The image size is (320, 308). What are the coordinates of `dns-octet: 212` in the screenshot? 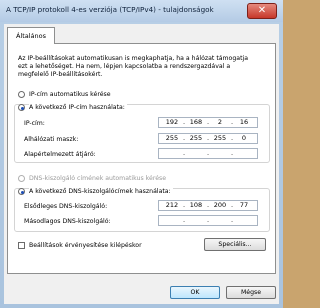 It's located at (172, 205).